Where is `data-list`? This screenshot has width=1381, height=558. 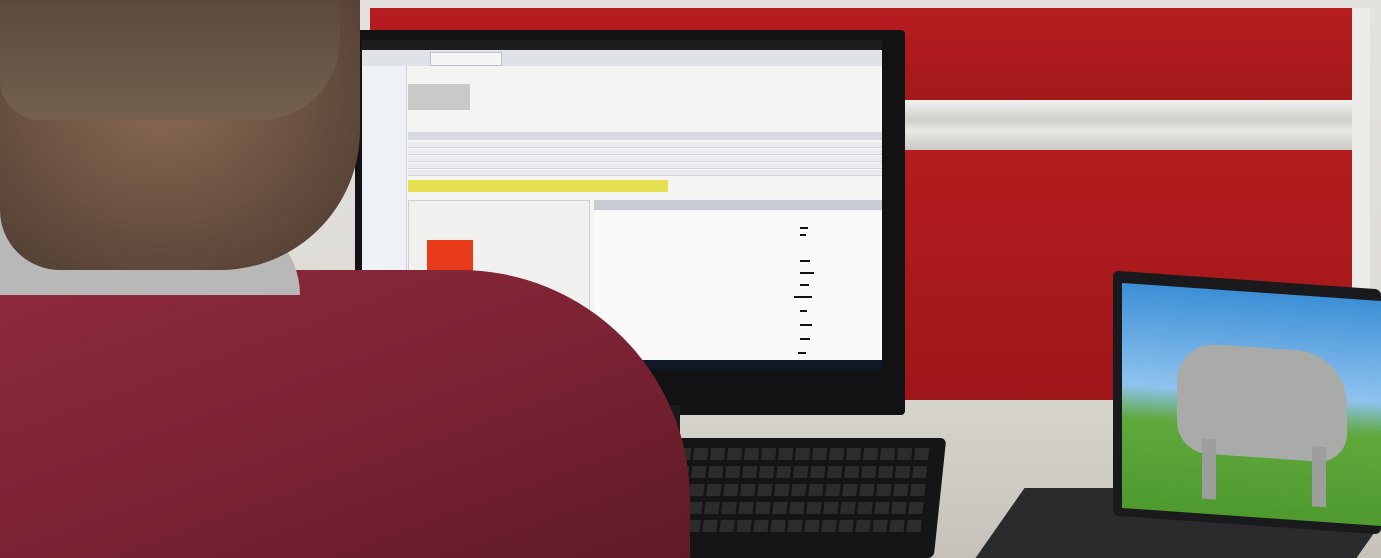
data-list is located at coordinates (738, 289).